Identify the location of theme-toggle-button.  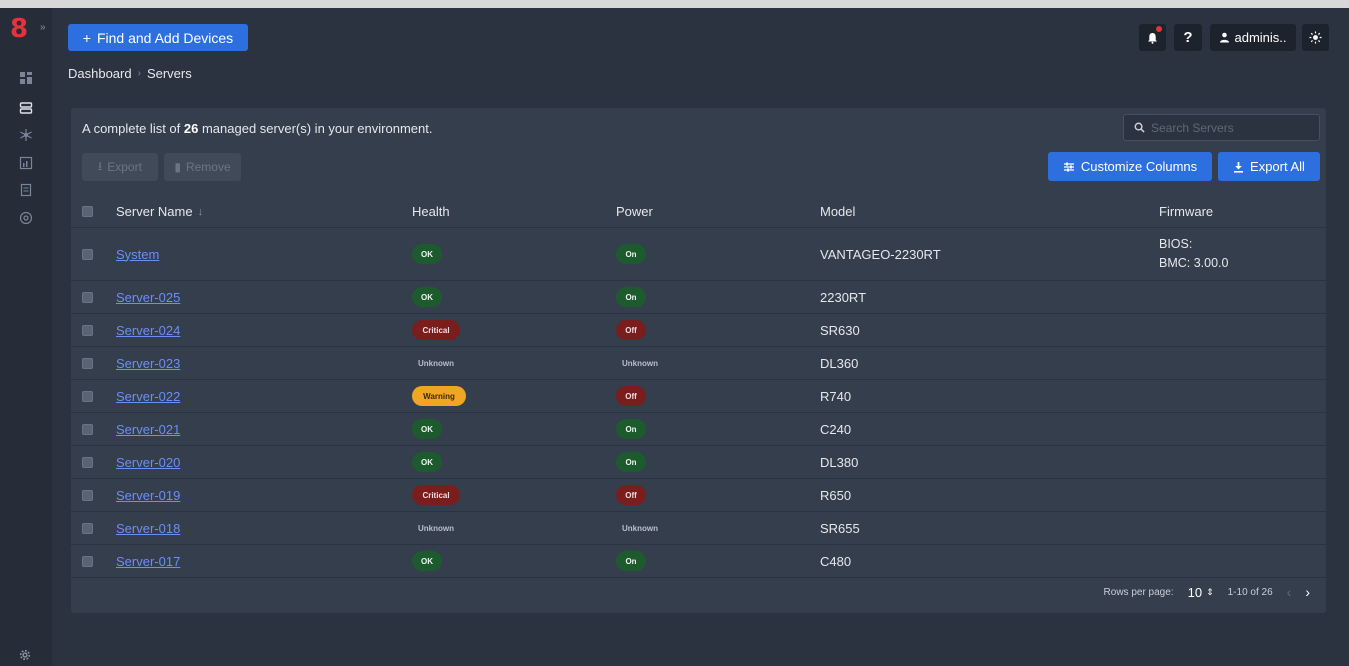
(1315, 37).